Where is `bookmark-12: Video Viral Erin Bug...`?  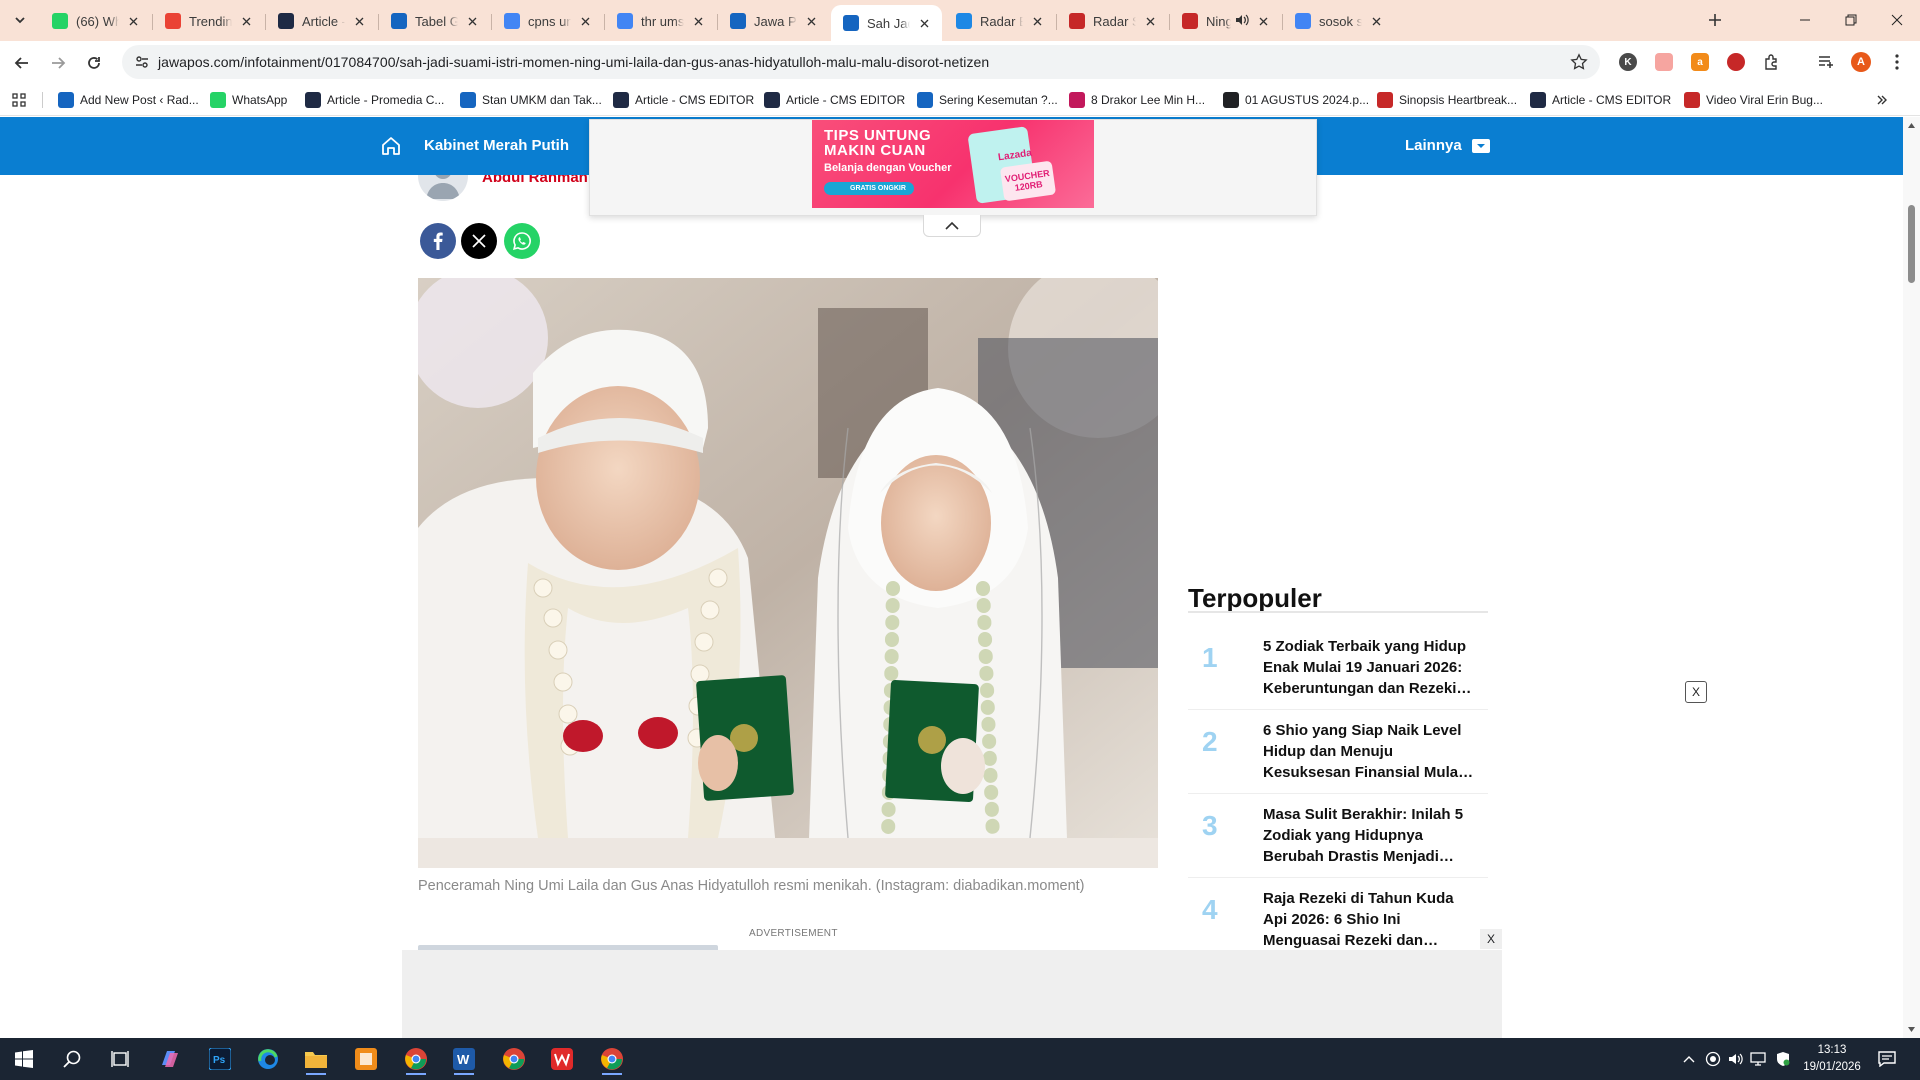 bookmark-12: Video Viral Erin Bug... is located at coordinates (1753, 100).